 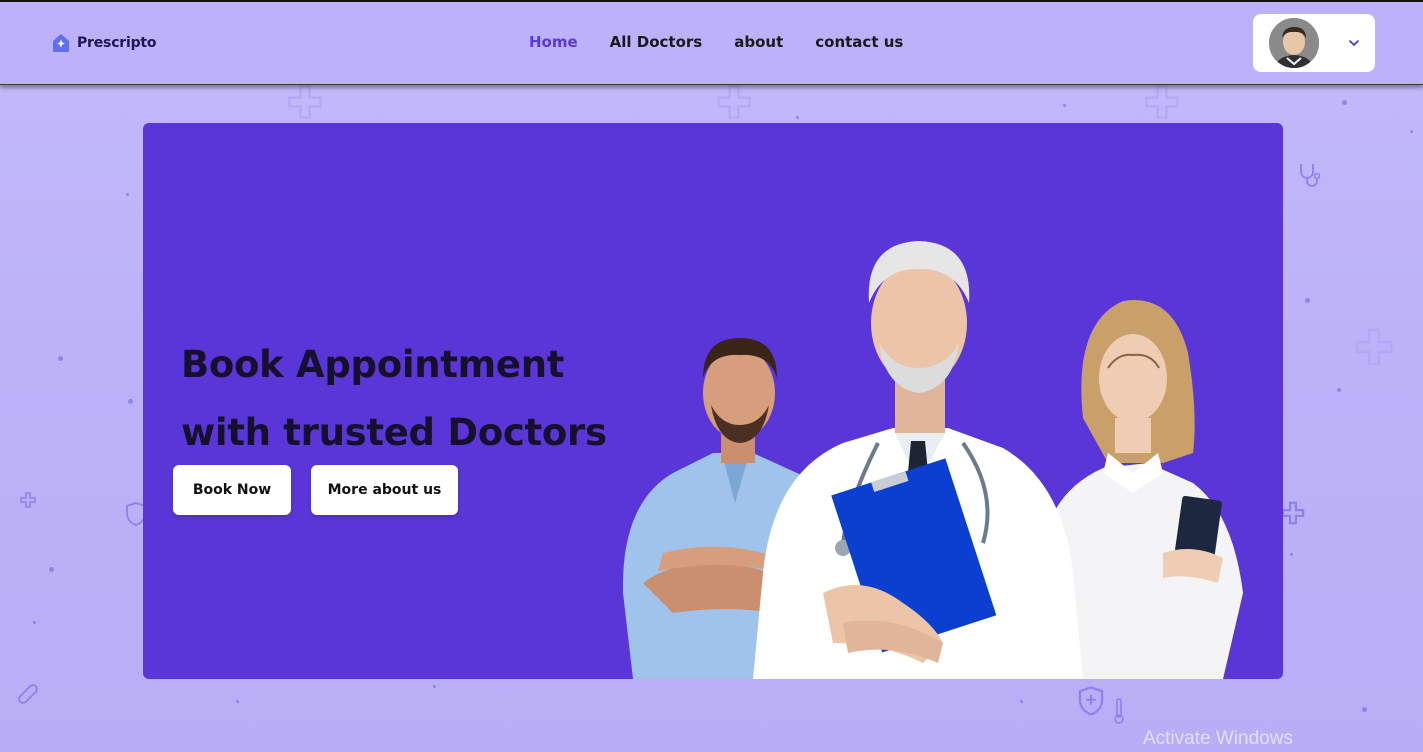 What do you see at coordinates (758, 42) in the screenshot?
I see `nav-item-about: about` at bounding box center [758, 42].